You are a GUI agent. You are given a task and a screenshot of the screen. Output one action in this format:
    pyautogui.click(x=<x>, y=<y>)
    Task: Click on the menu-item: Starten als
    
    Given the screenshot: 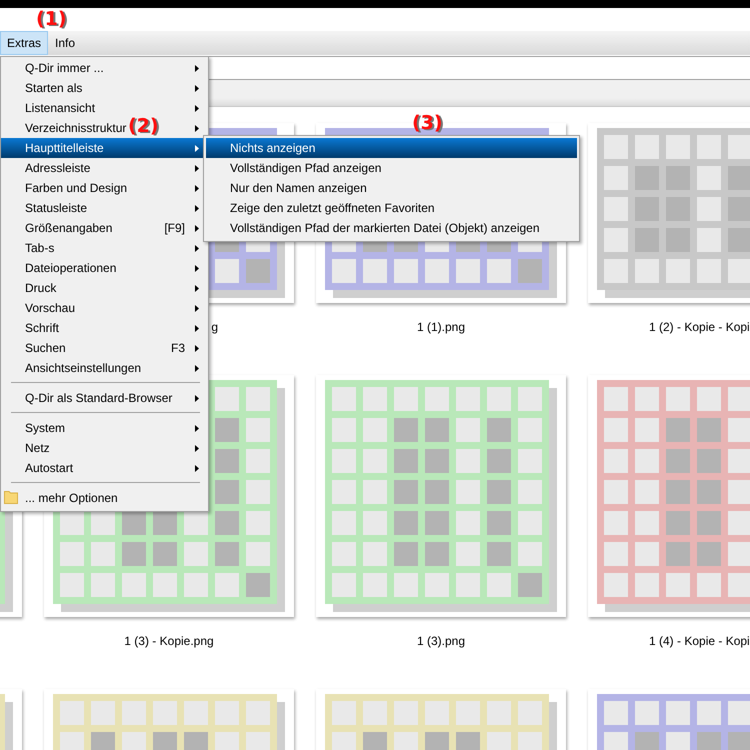 What is the action you would take?
    pyautogui.click(x=53, y=88)
    